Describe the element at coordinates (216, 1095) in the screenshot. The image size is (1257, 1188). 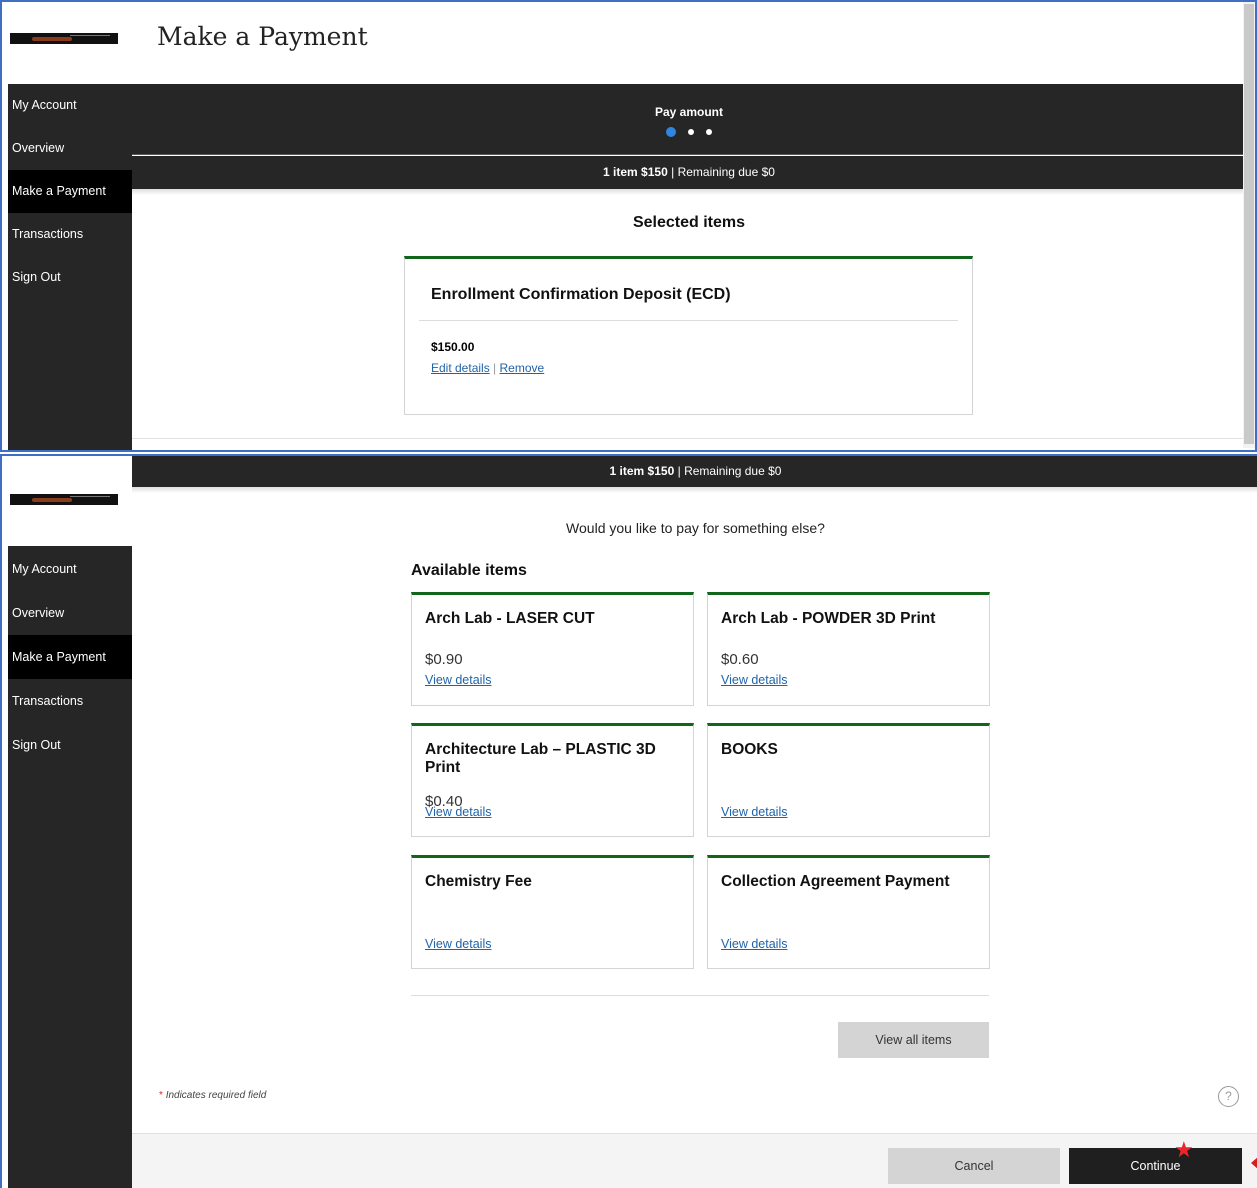
I see `required-note-text: Indicates required field` at that location.